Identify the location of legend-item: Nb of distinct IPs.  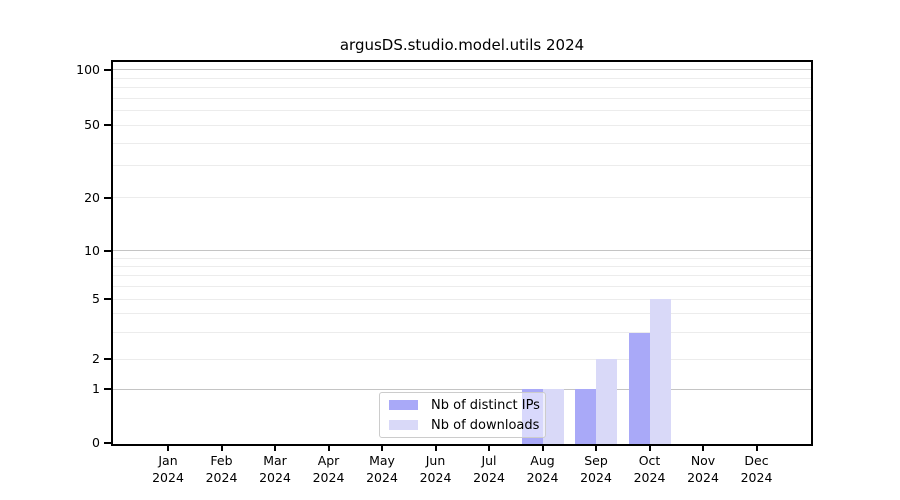
(464, 405).